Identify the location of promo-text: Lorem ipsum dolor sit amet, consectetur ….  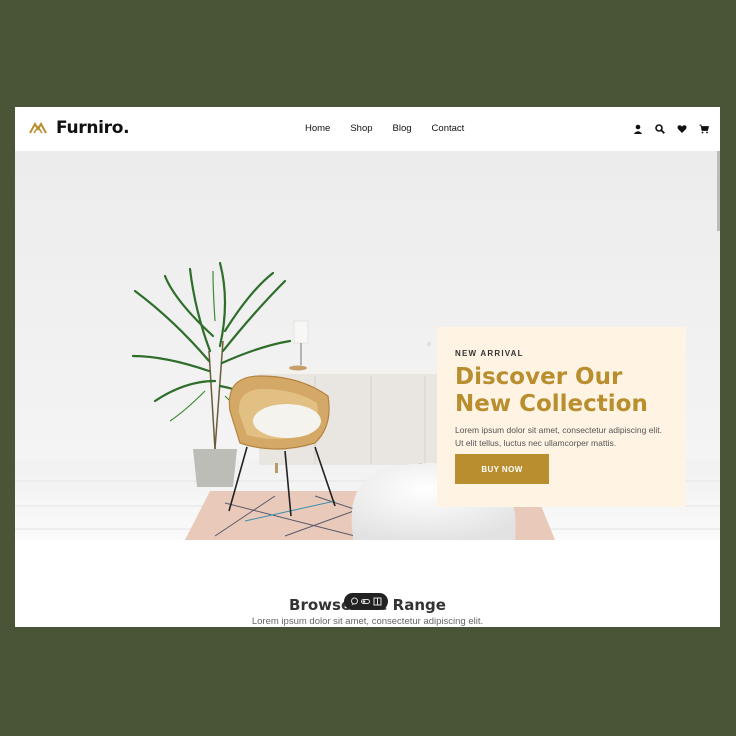
(558, 436).